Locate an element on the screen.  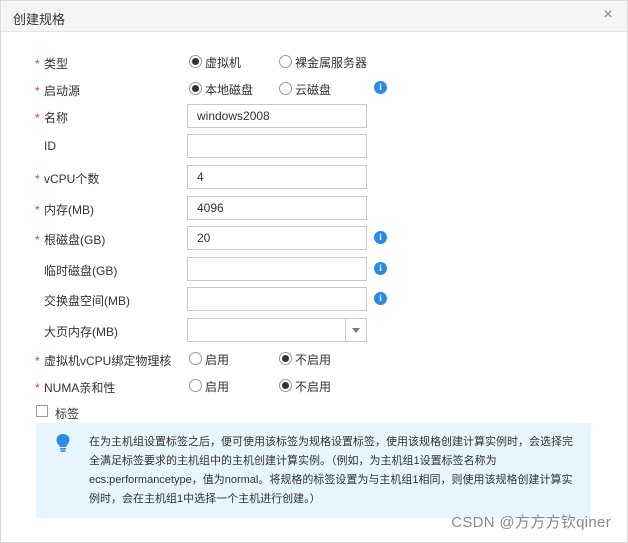
close-icon: × is located at coordinates (608, 15).